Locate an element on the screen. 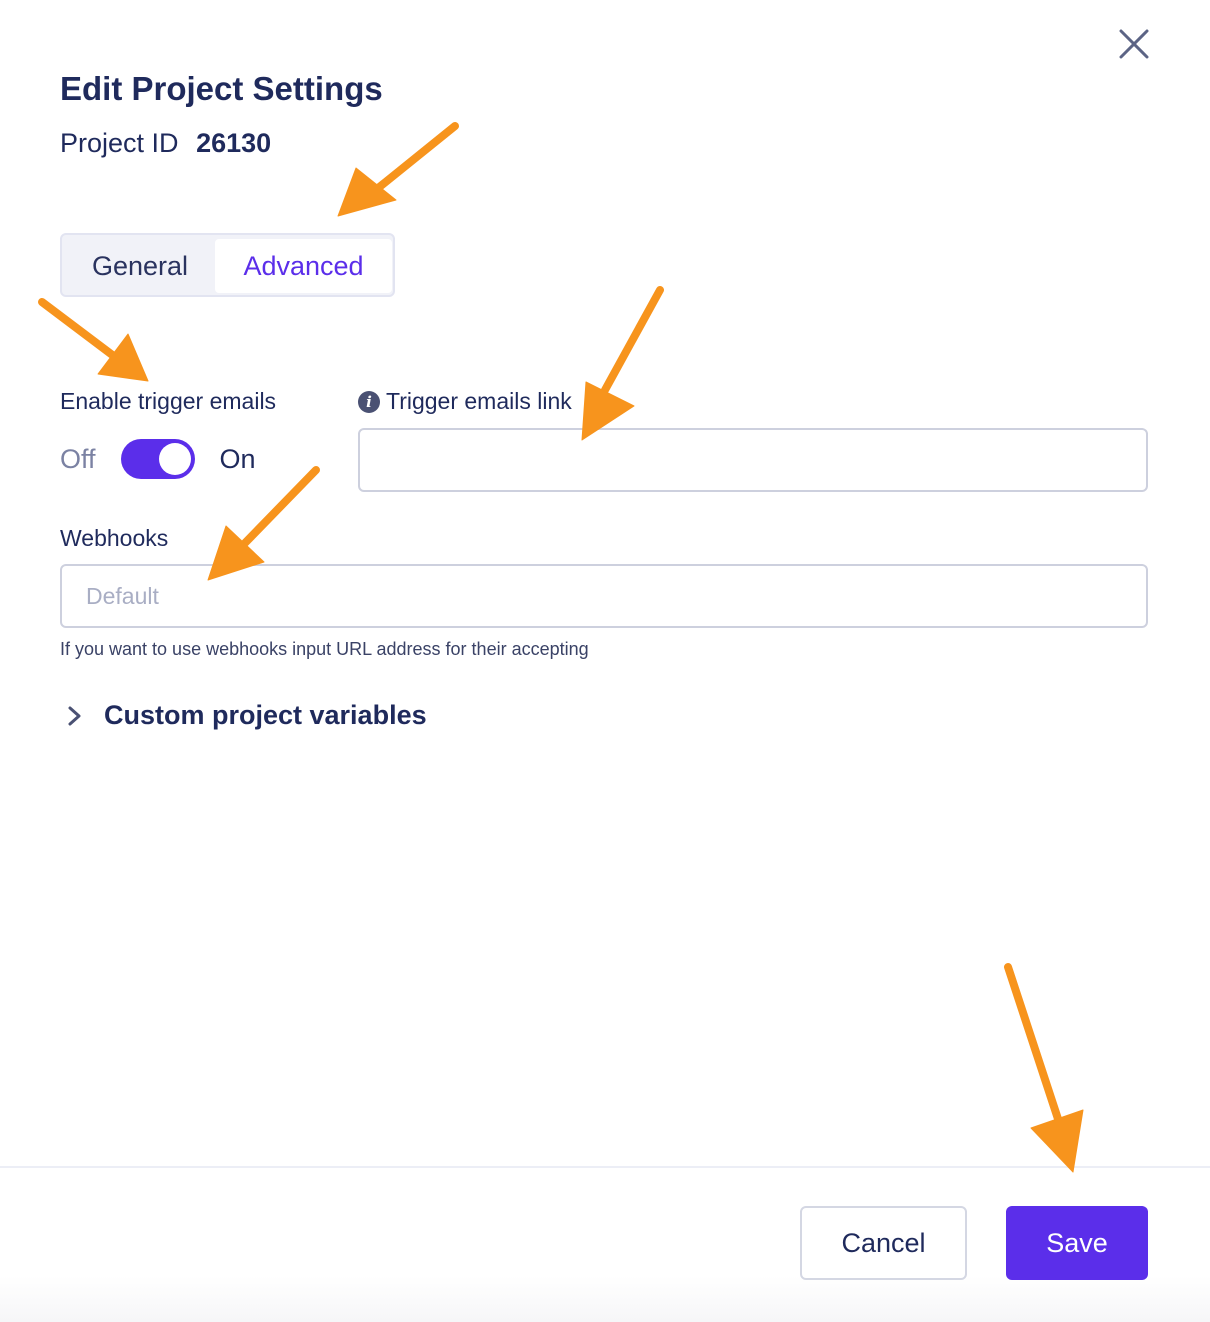 Image resolution: width=1210 pixels, height=1322 pixels. webhooks-input is located at coordinates (604, 596).